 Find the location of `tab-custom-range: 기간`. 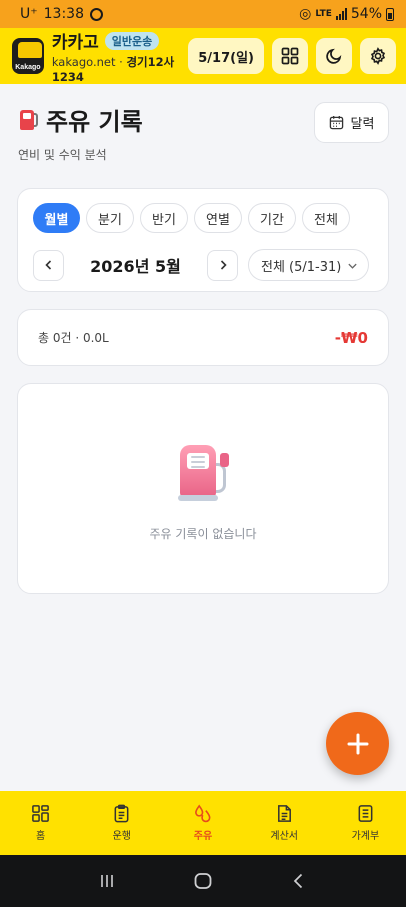

tab-custom-range: 기간 is located at coordinates (272, 218).